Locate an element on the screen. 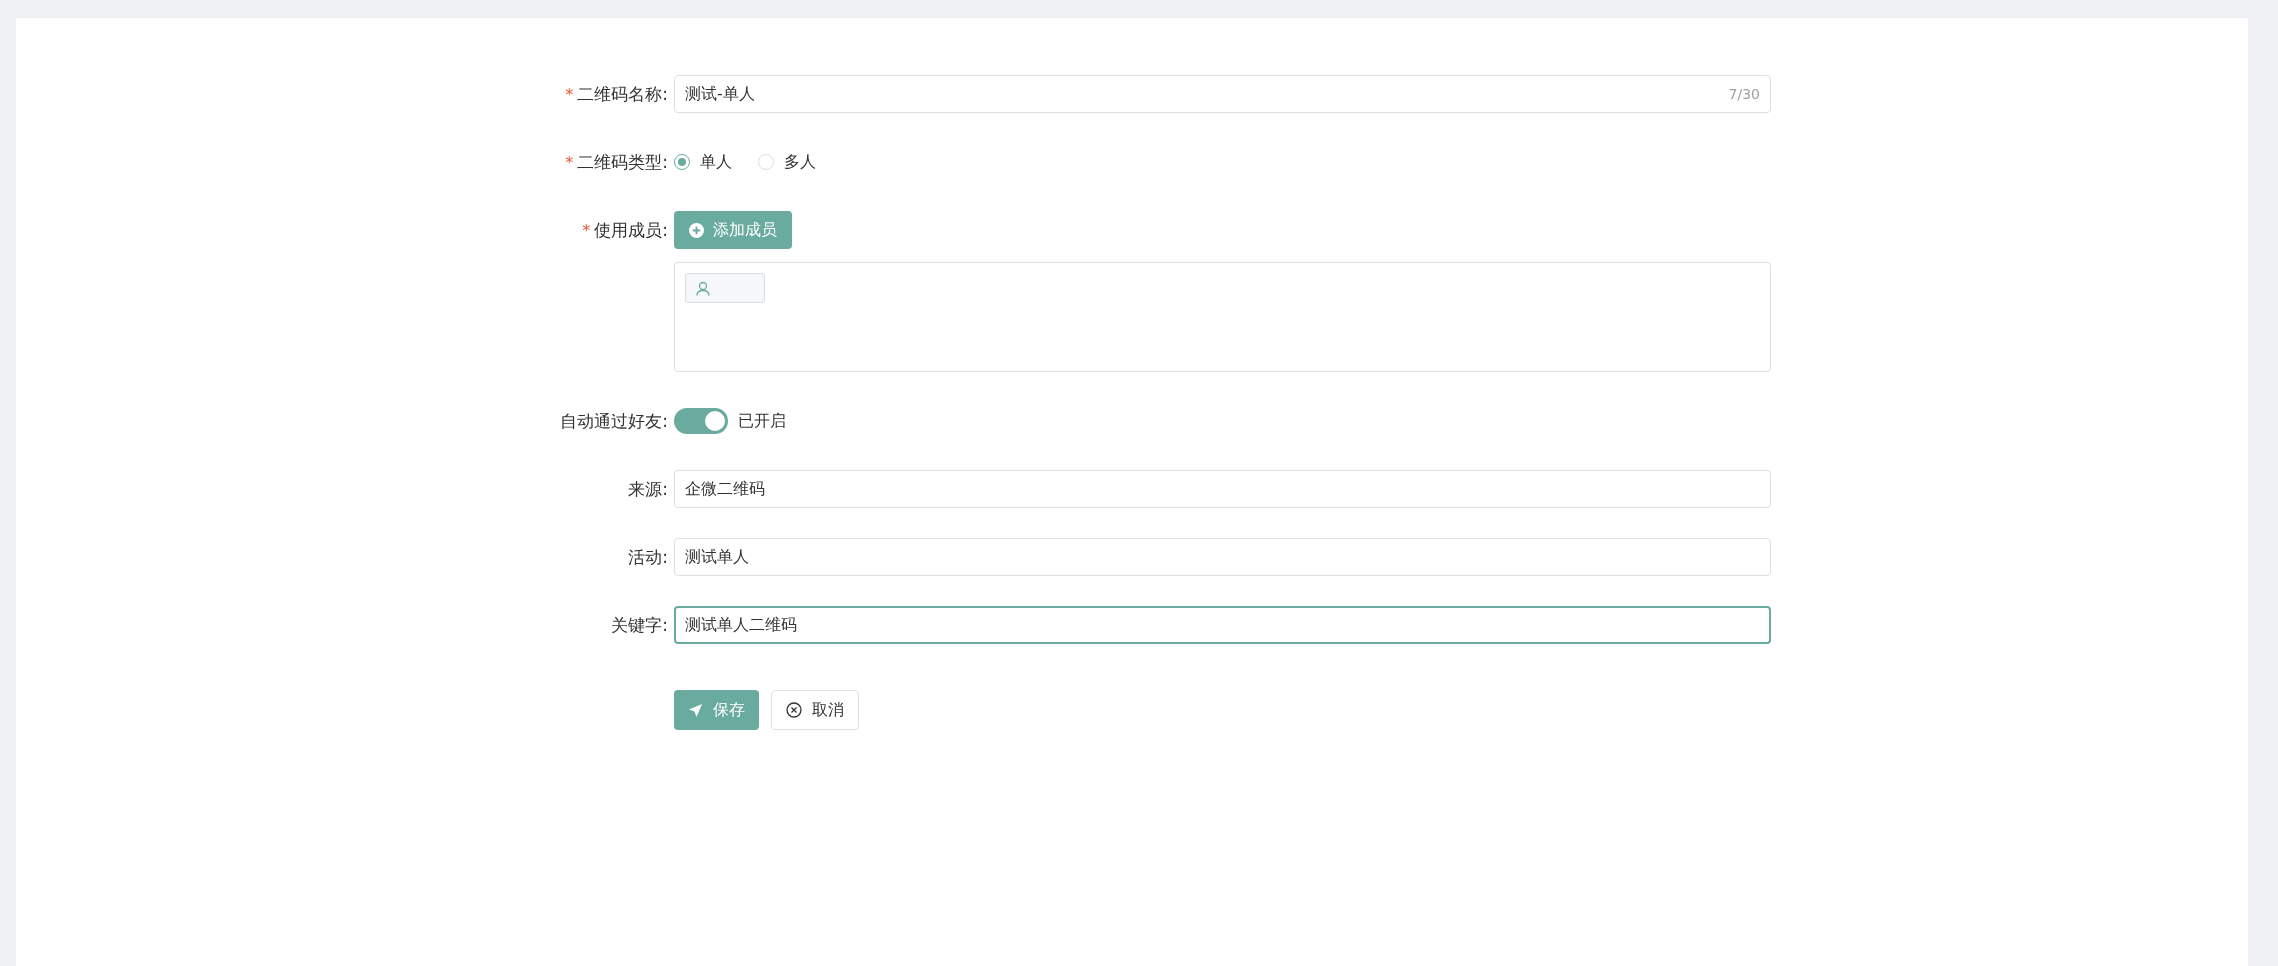  text-field: 企微二维码 is located at coordinates (1222, 489).